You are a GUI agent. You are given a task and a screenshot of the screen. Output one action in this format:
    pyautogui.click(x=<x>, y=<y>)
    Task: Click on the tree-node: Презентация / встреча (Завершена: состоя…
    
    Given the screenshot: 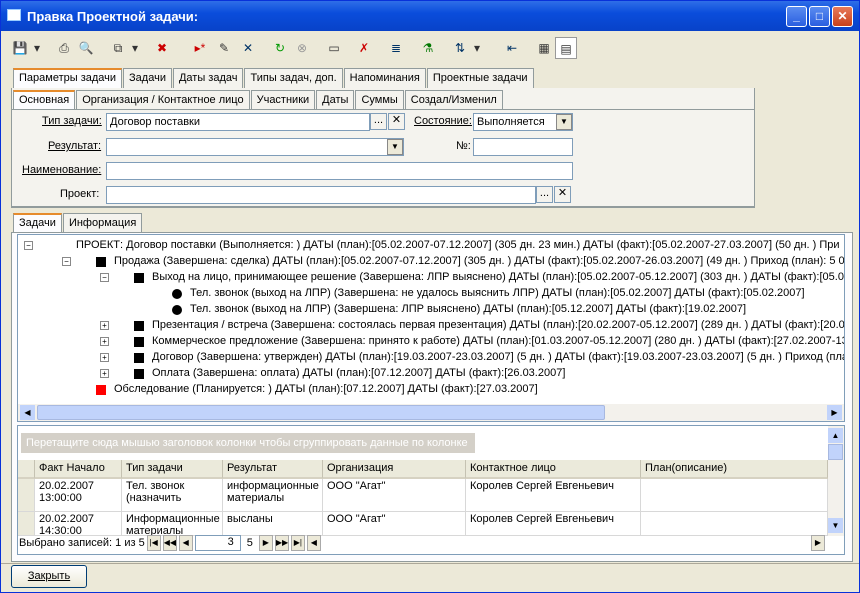 What is the action you would take?
    pyautogui.click(x=498, y=325)
    